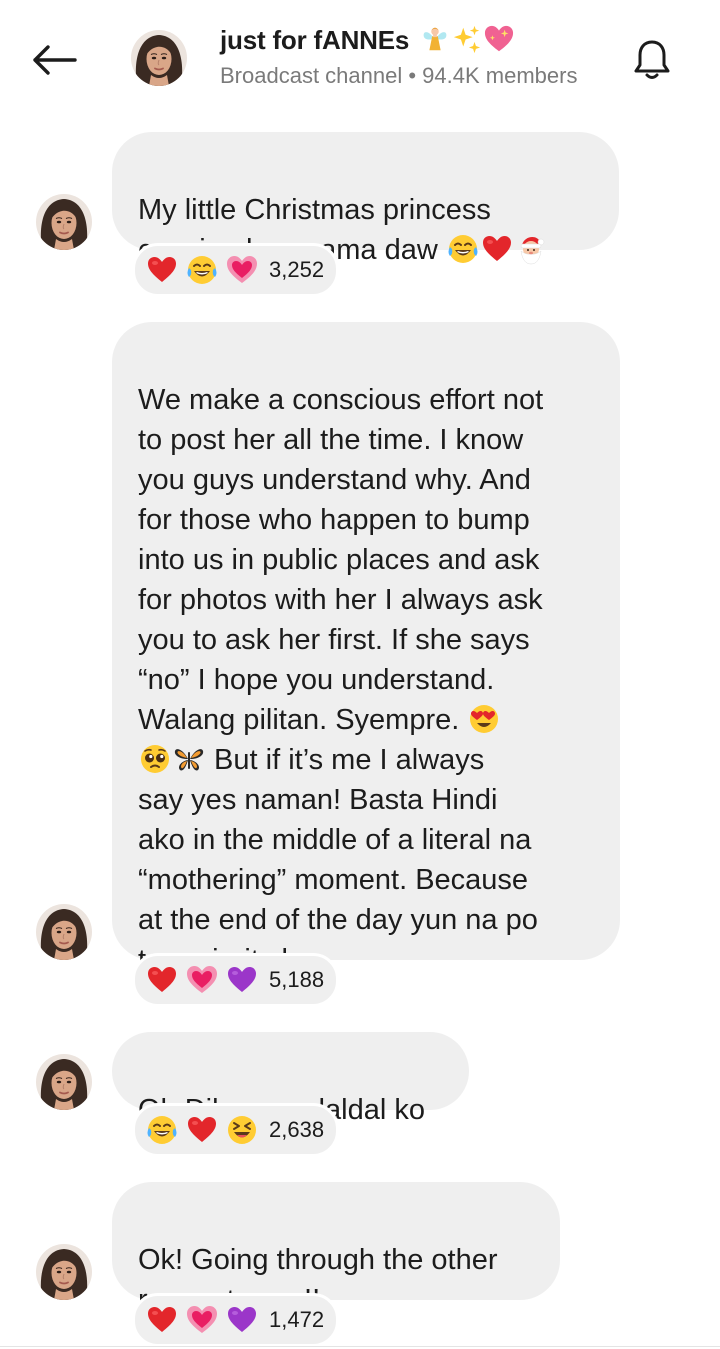 This screenshot has height=1349, width=720. I want to click on channel-title: just for fANNEs, so click(367, 40).